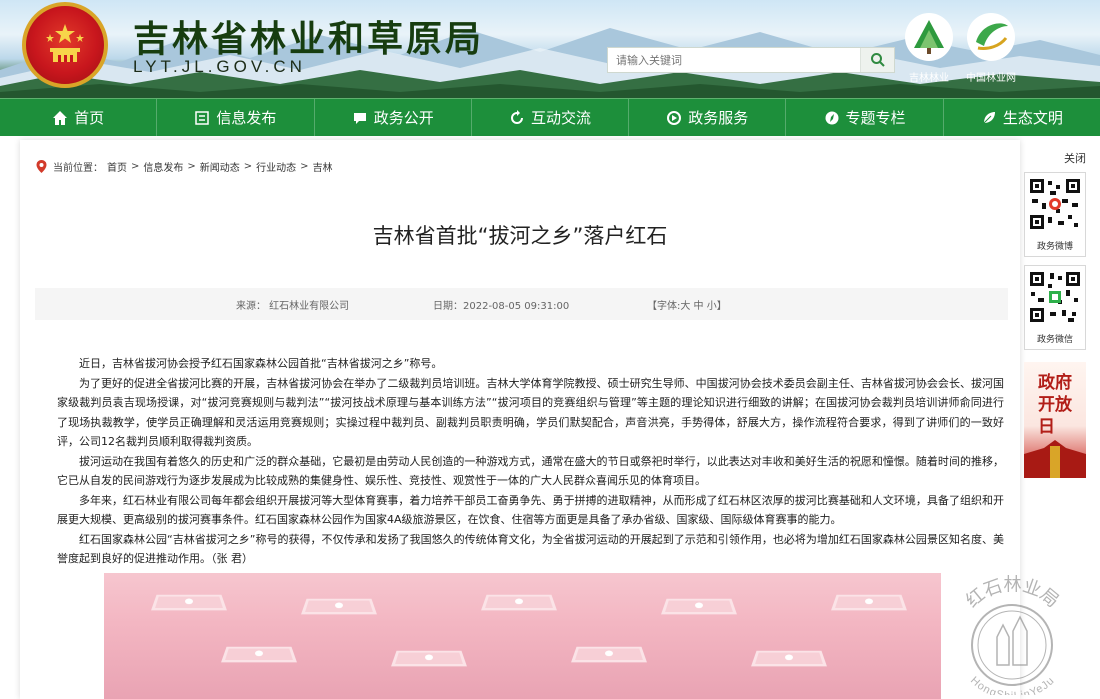 This screenshot has height=699, width=1100. I want to click on site-title: 吉林省林业和草原局, so click(309, 39).